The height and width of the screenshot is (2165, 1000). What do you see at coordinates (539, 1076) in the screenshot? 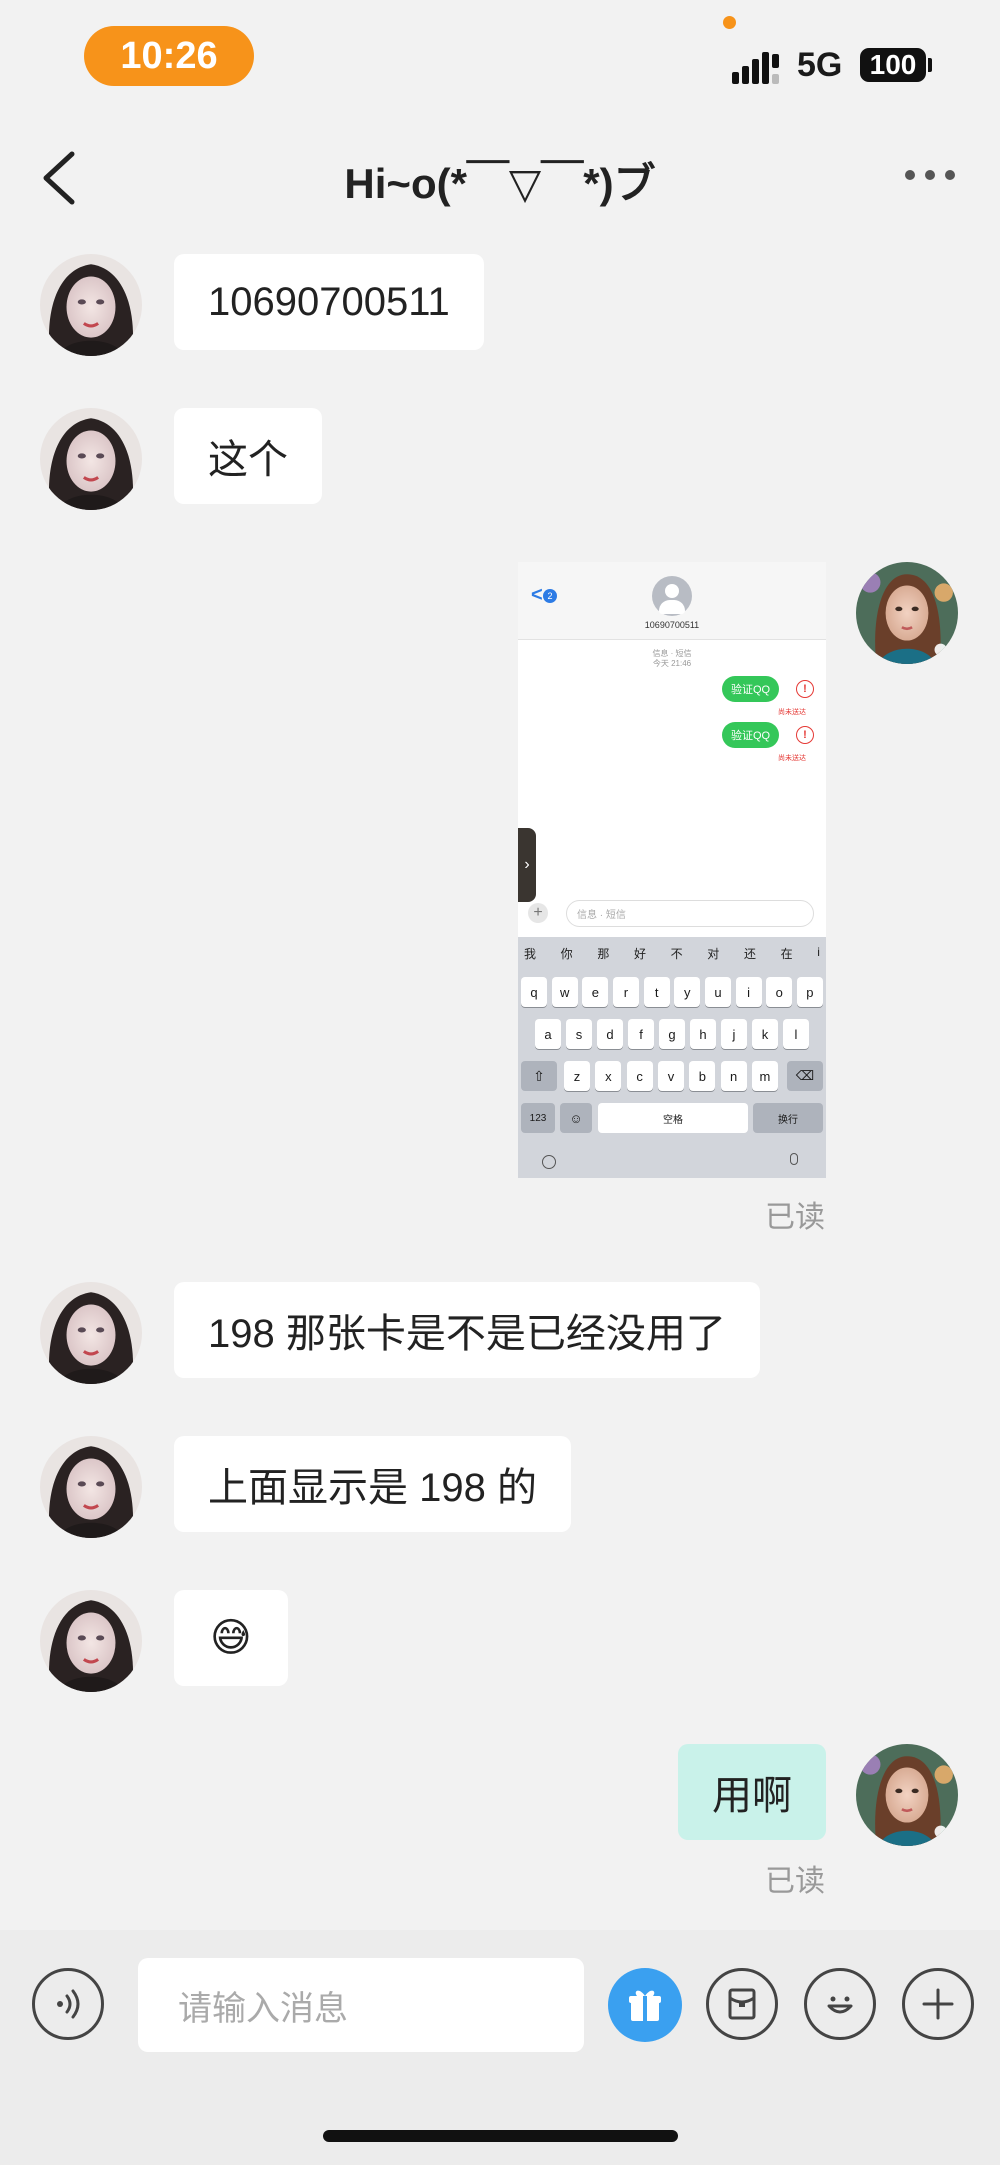
I see `shot-shift-key: ⇧` at bounding box center [539, 1076].